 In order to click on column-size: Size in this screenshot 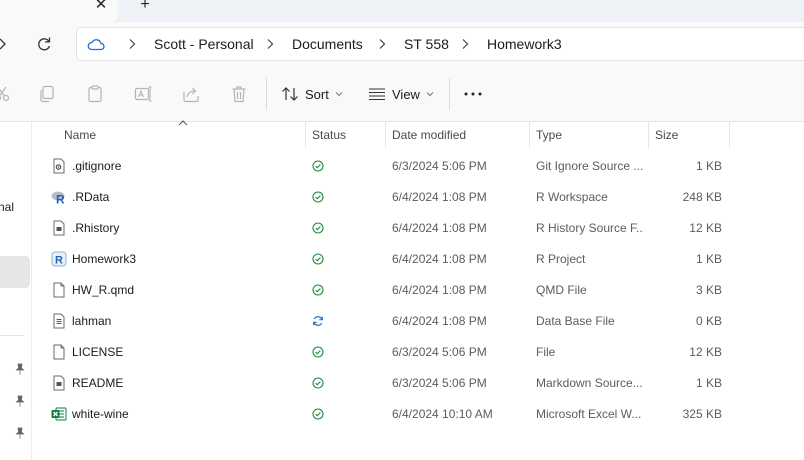, I will do `click(666, 135)`.